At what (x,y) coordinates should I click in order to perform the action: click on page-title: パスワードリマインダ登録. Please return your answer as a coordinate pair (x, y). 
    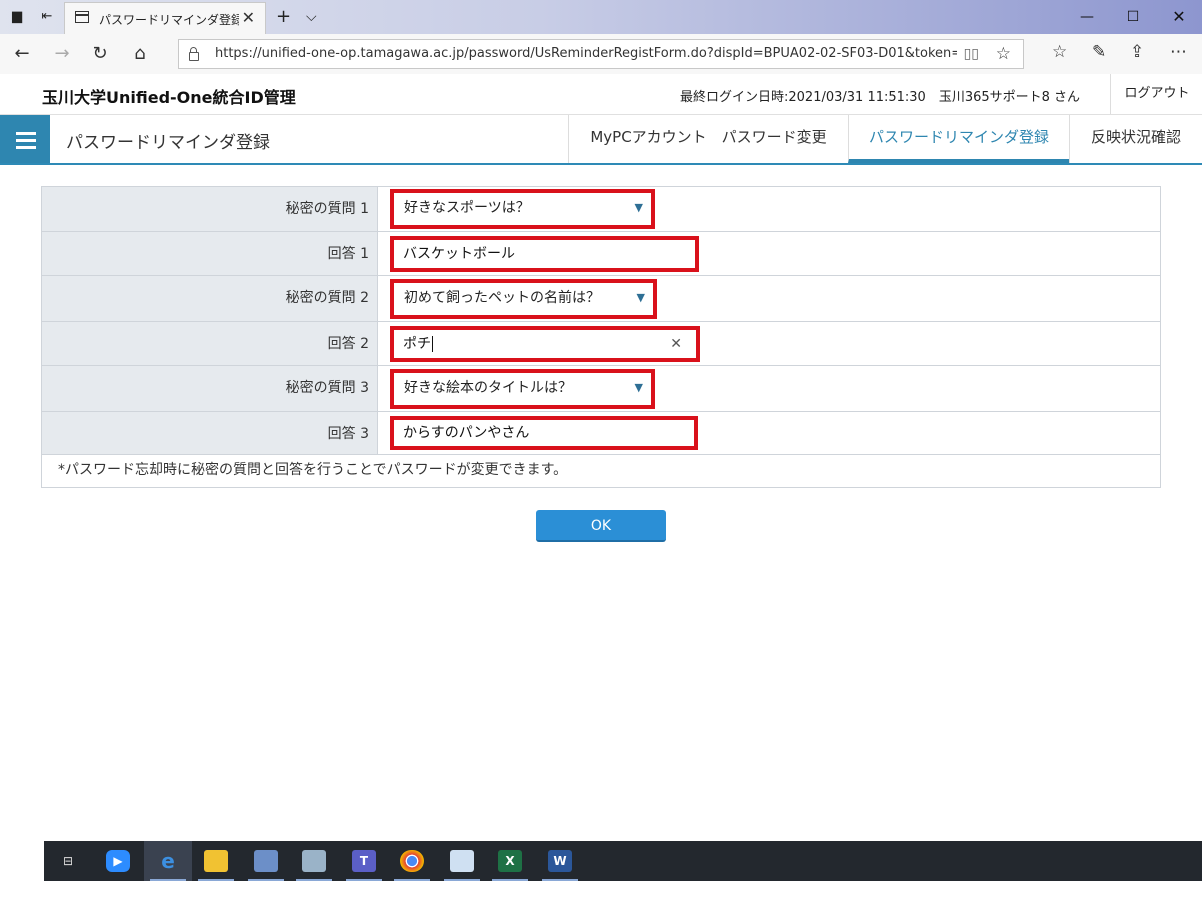
    Looking at the image, I should click on (168, 143).